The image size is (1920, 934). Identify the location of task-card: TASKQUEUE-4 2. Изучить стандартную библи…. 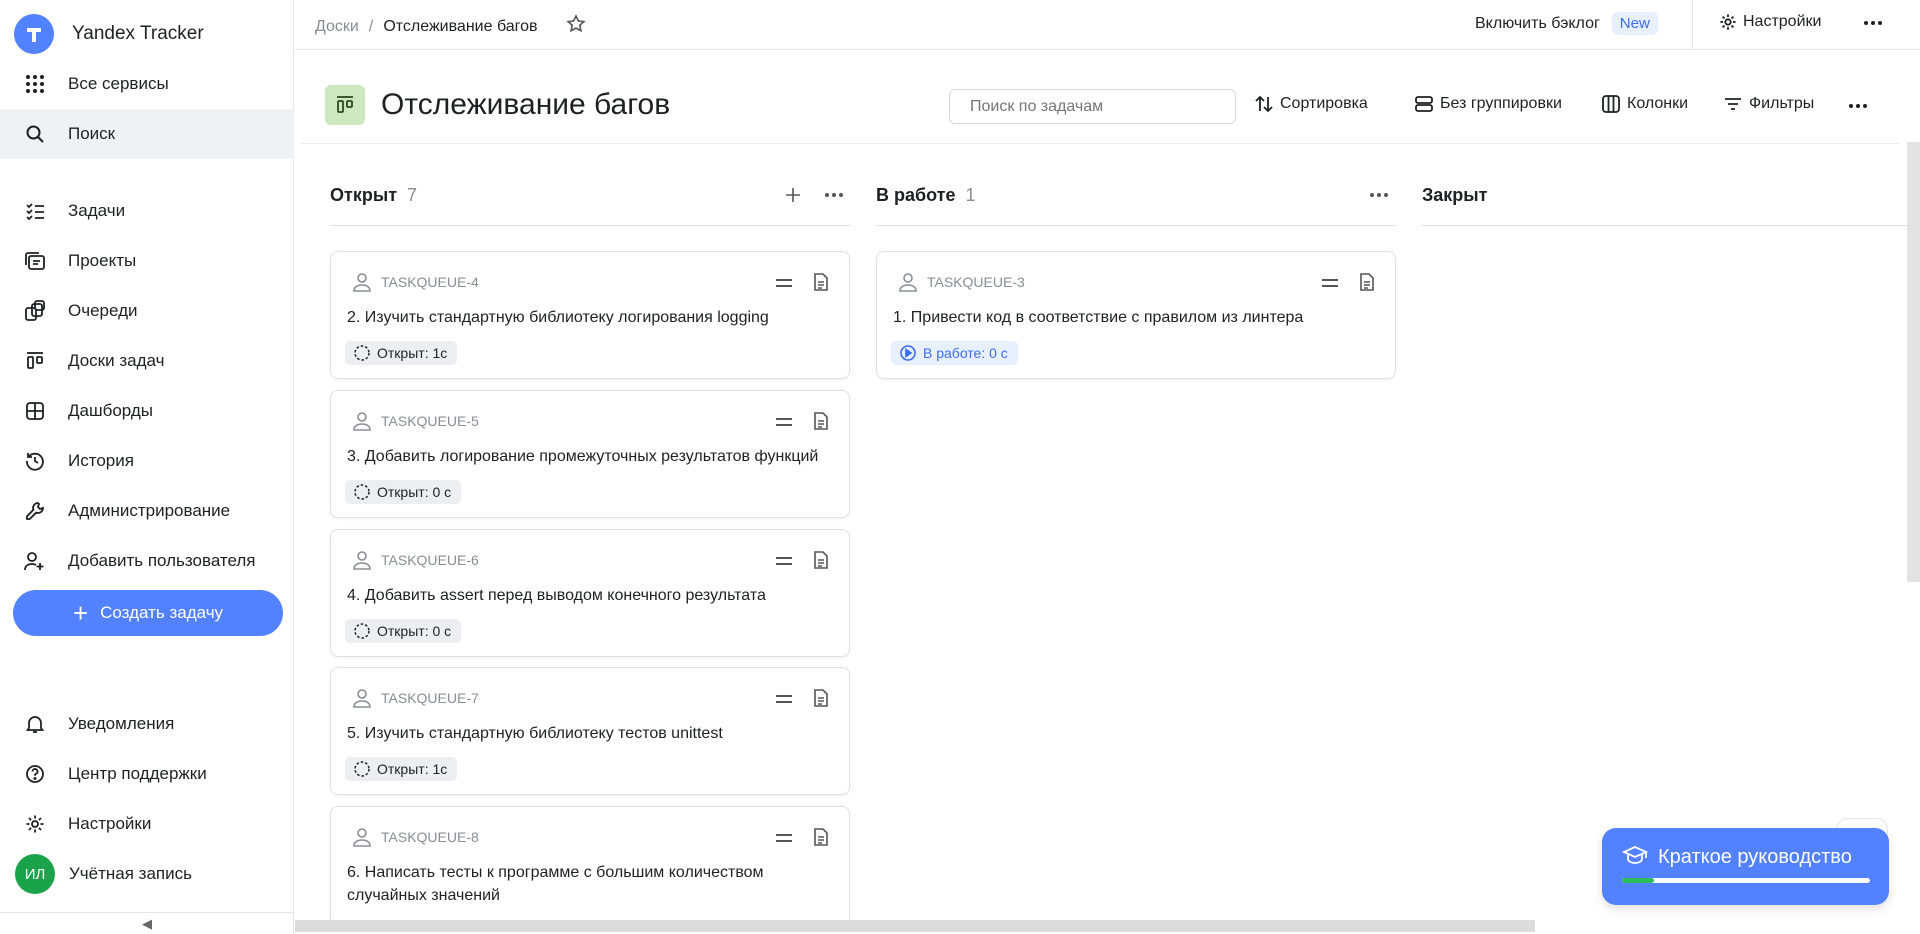
(590, 315).